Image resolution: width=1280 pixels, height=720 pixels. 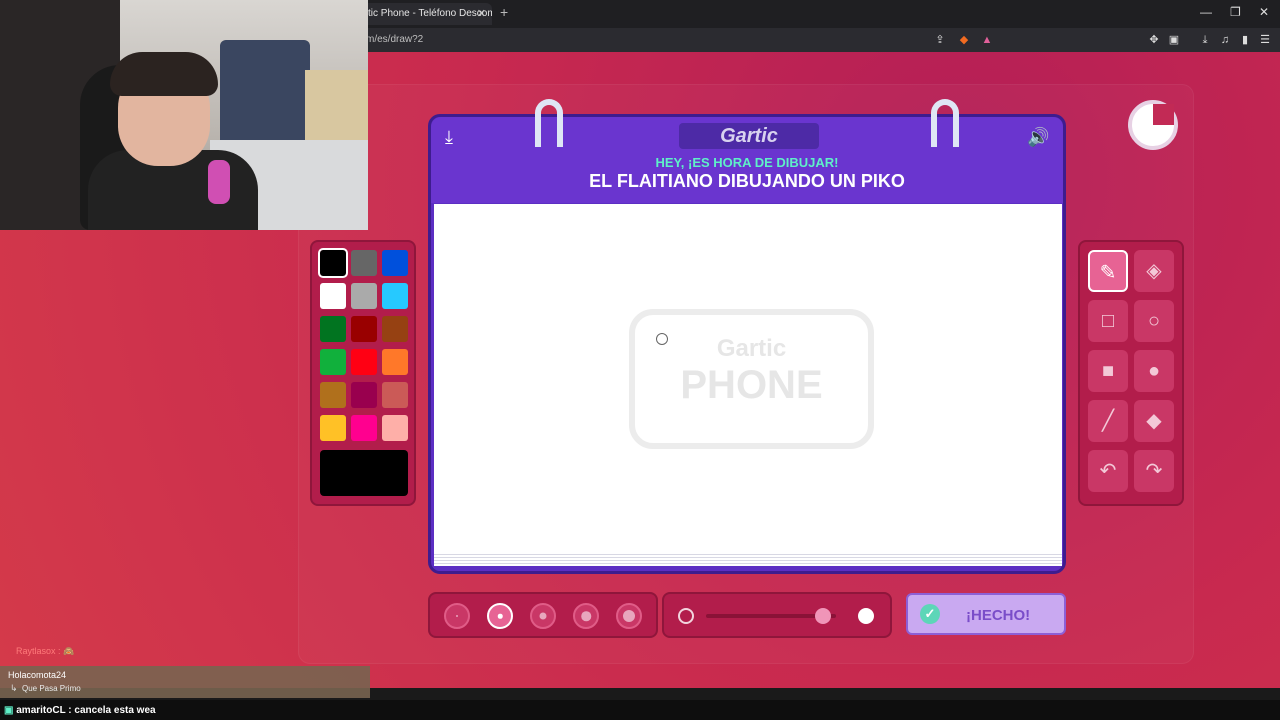 What do you see at coordinates (219, 182) in the screenshot?
I see `microphone` at bounding box center [219, 182].